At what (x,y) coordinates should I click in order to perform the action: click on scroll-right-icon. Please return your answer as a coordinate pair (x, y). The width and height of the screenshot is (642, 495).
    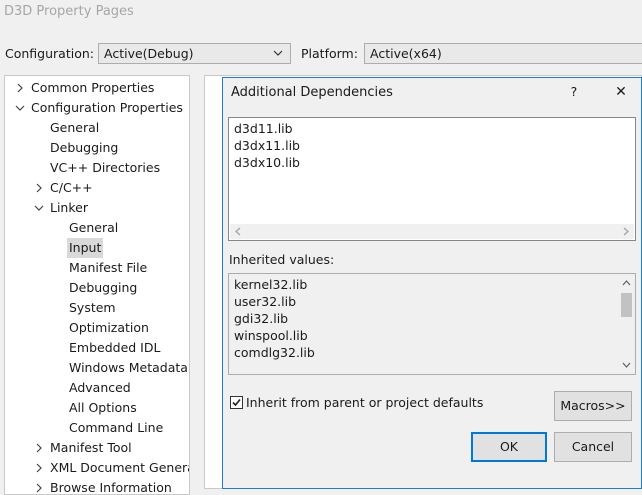
    Looking at the image, I should click on (626, 231).